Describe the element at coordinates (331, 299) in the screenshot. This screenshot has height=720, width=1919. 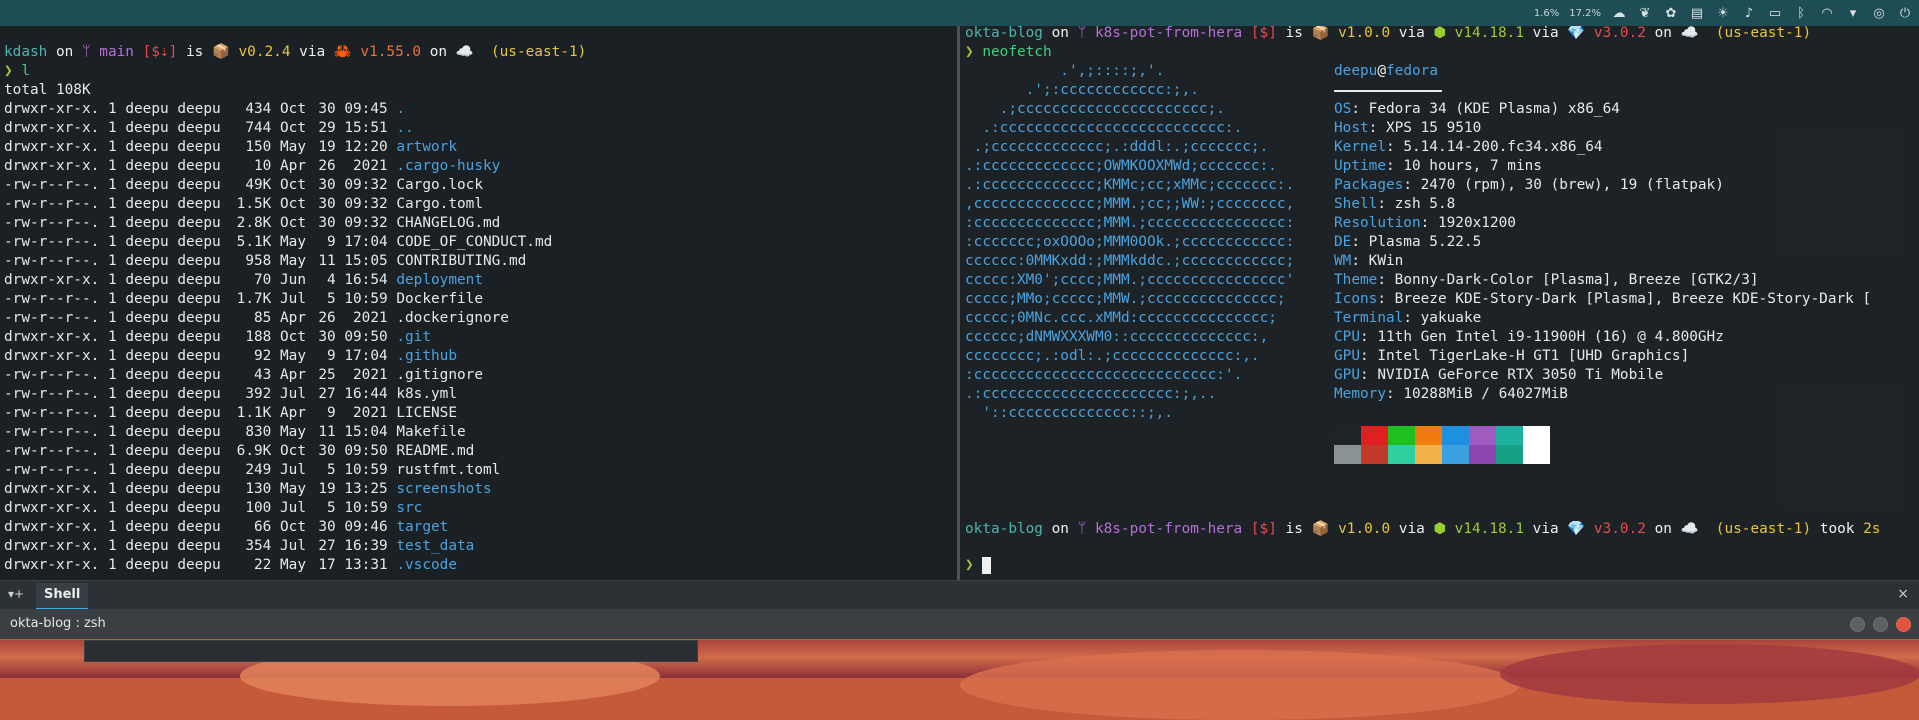
I see `ls-day: 5` at that location.